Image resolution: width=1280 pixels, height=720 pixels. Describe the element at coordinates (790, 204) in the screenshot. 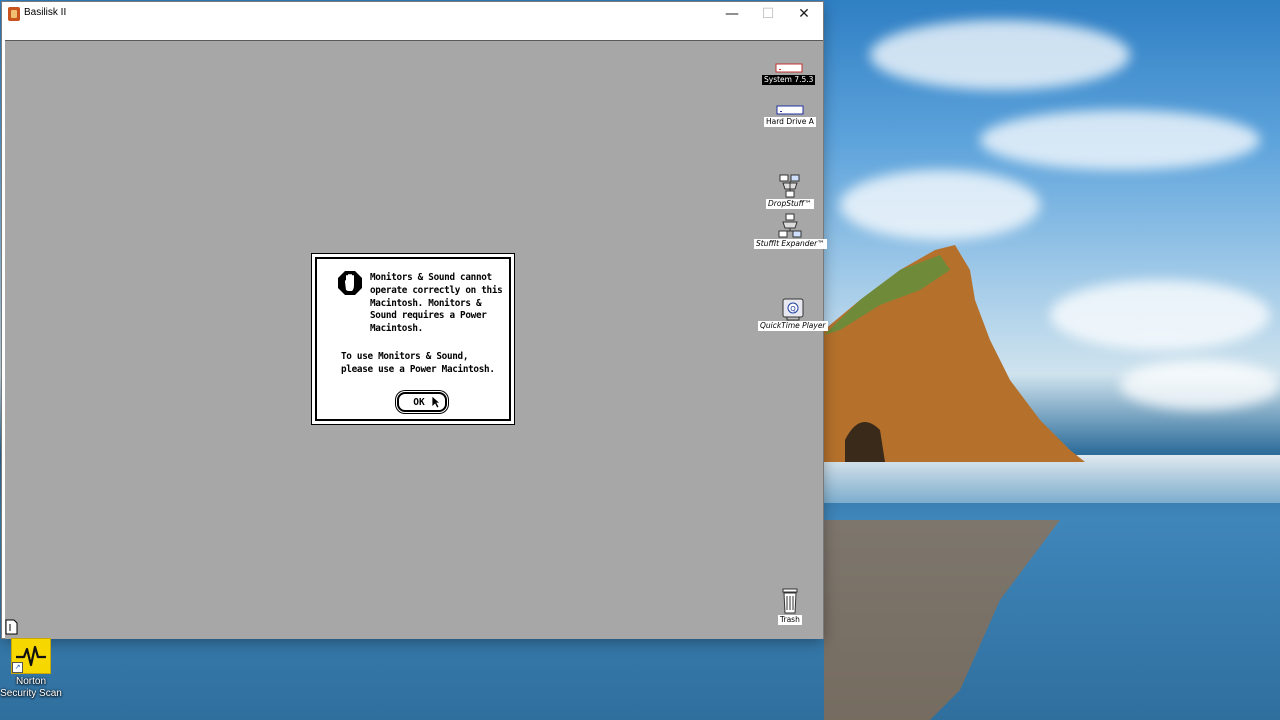

I see `mac-icon-label: DropStuff™` at that location.